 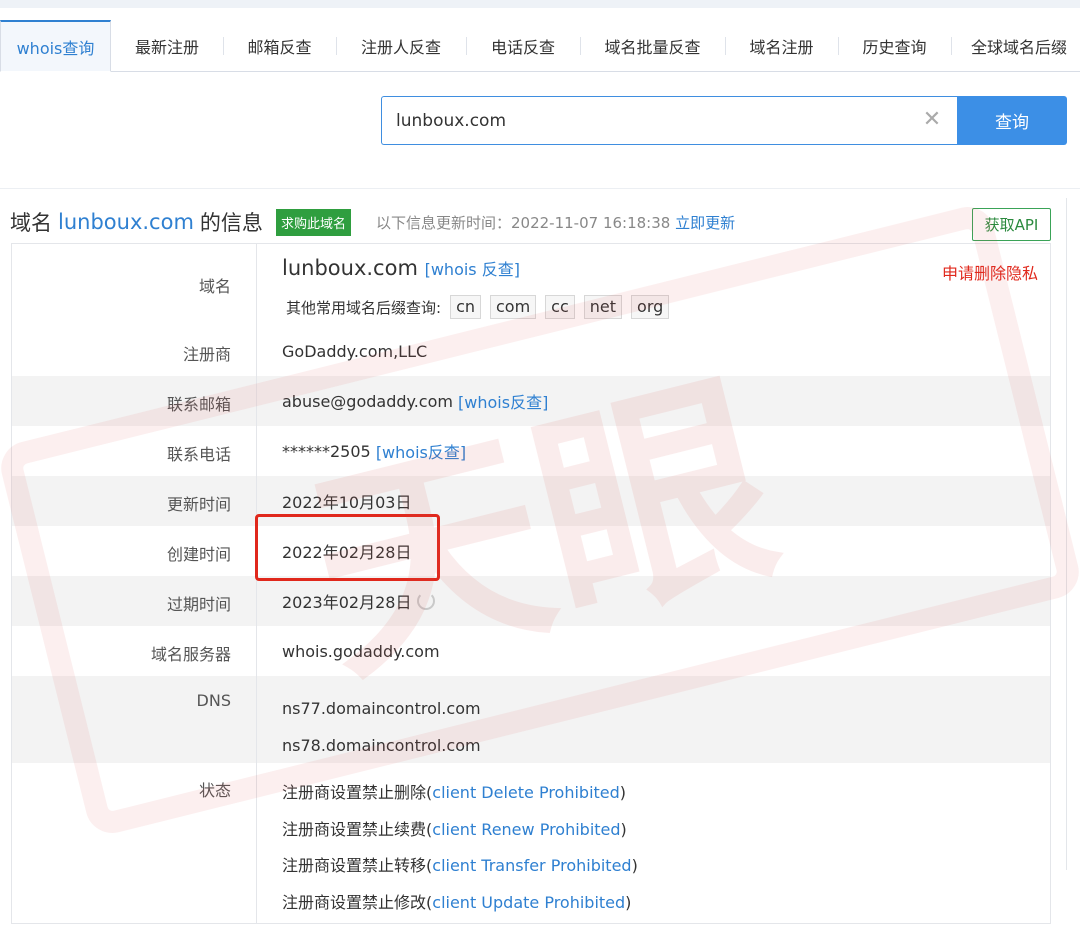 I want to click on dns-server-2: ns78.domaincontrol.com, so click(x=381, y=745).